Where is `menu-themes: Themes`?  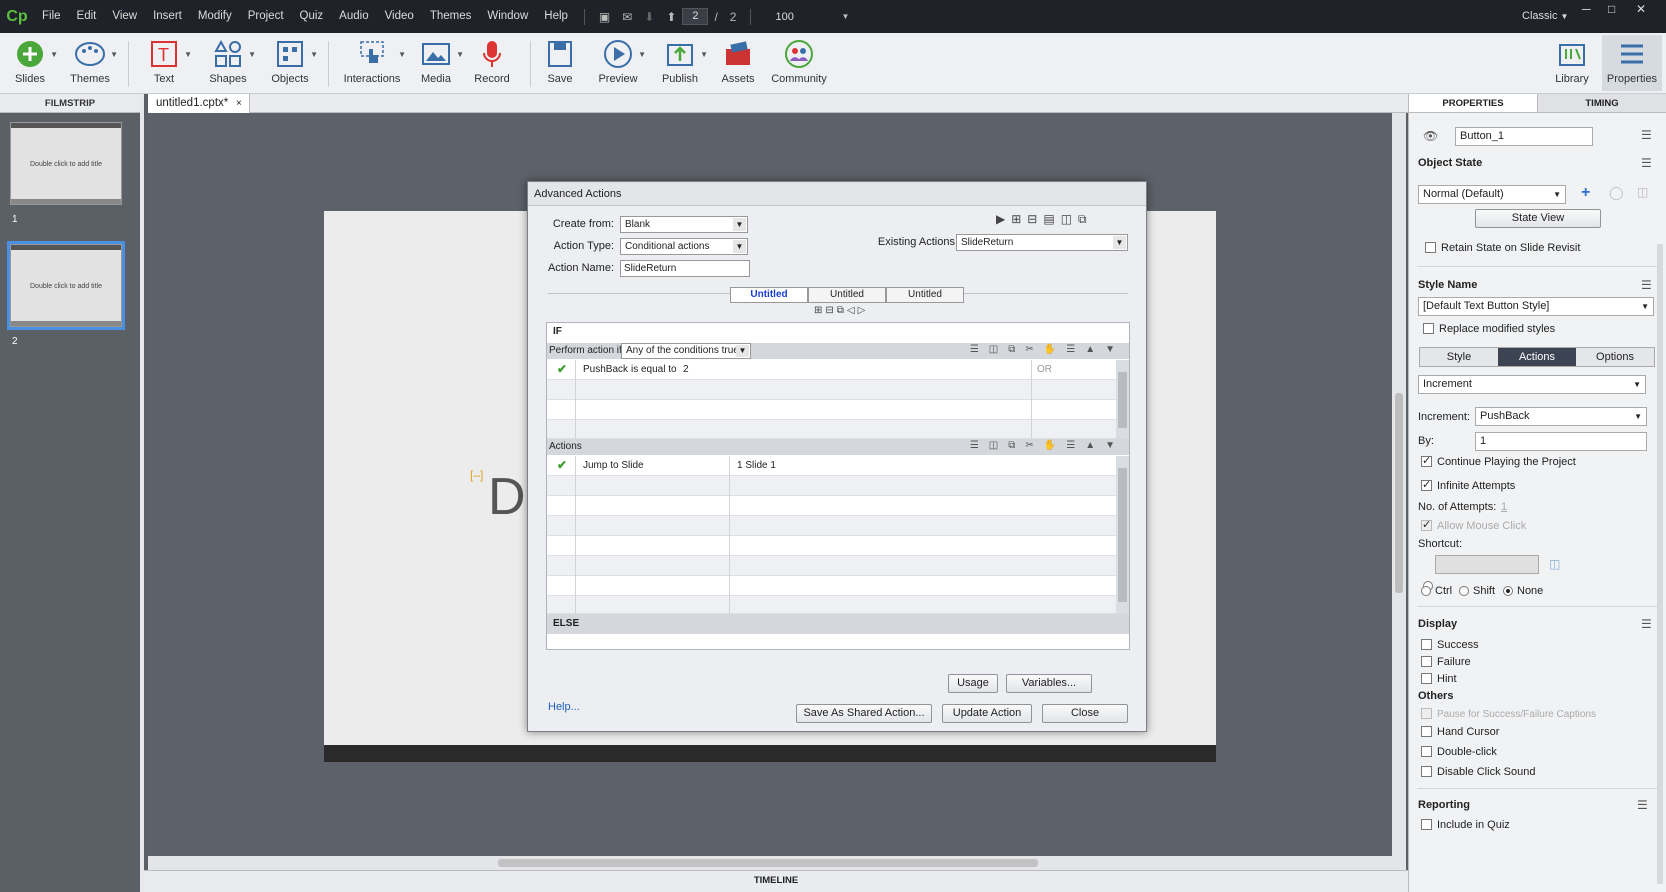
menu-themes: Themes is located at coordinates (451, 16).